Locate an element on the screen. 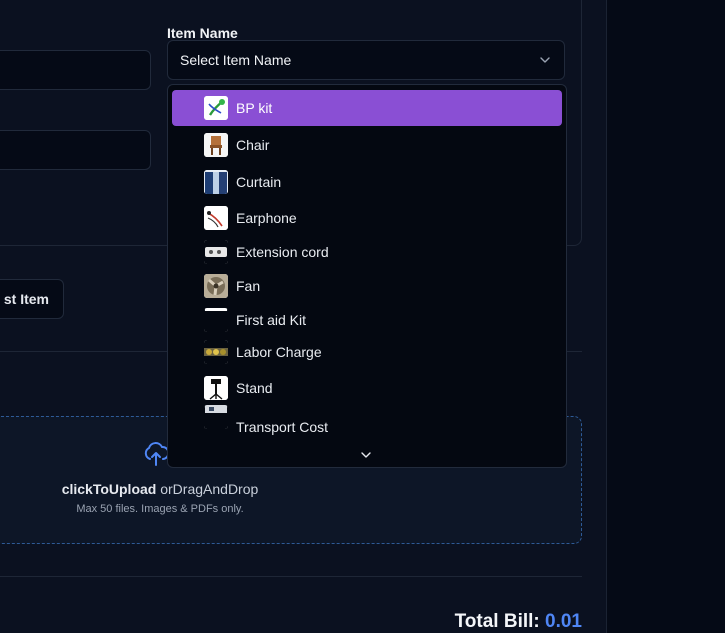 The image size is (725, 633). drag-and-drop-text: orDragAndDrop is located at coordinates (209, 489).